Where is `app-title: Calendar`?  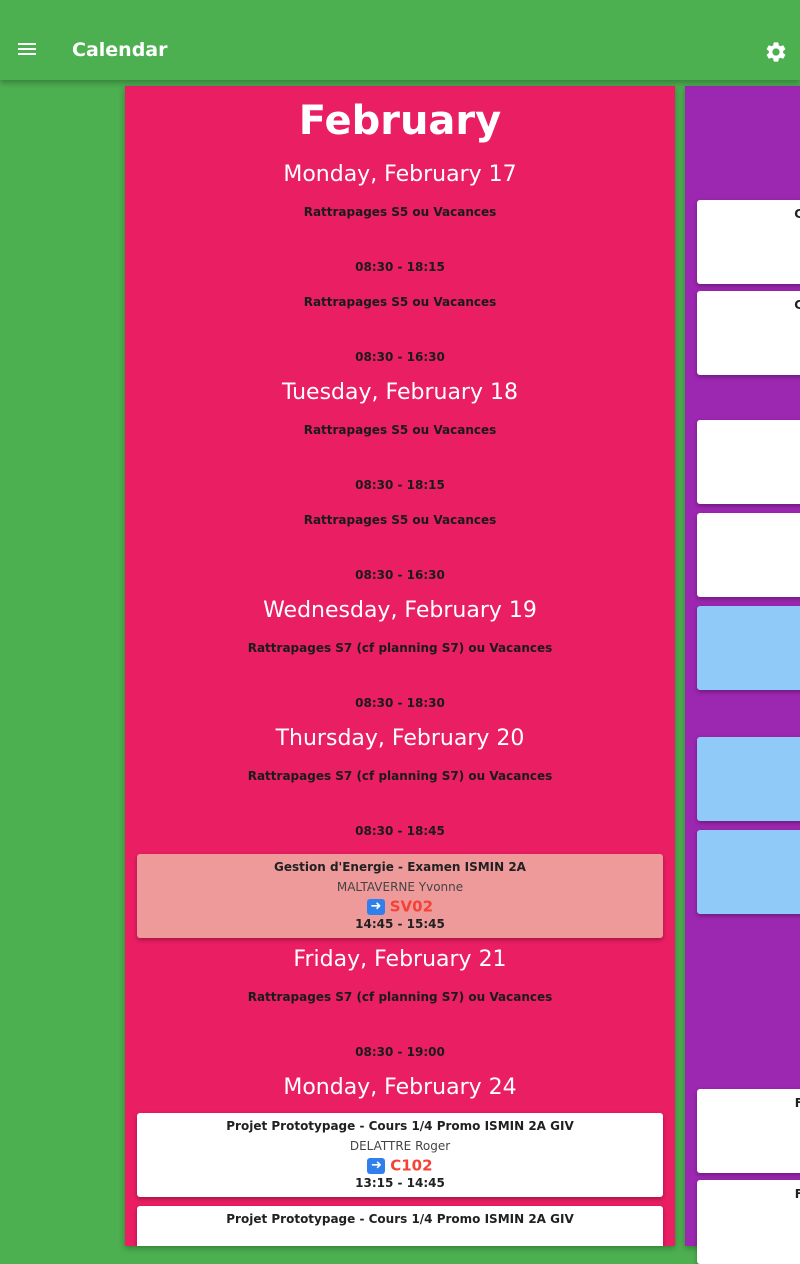
app-title: Calendar is located at coordinates (120, 50).